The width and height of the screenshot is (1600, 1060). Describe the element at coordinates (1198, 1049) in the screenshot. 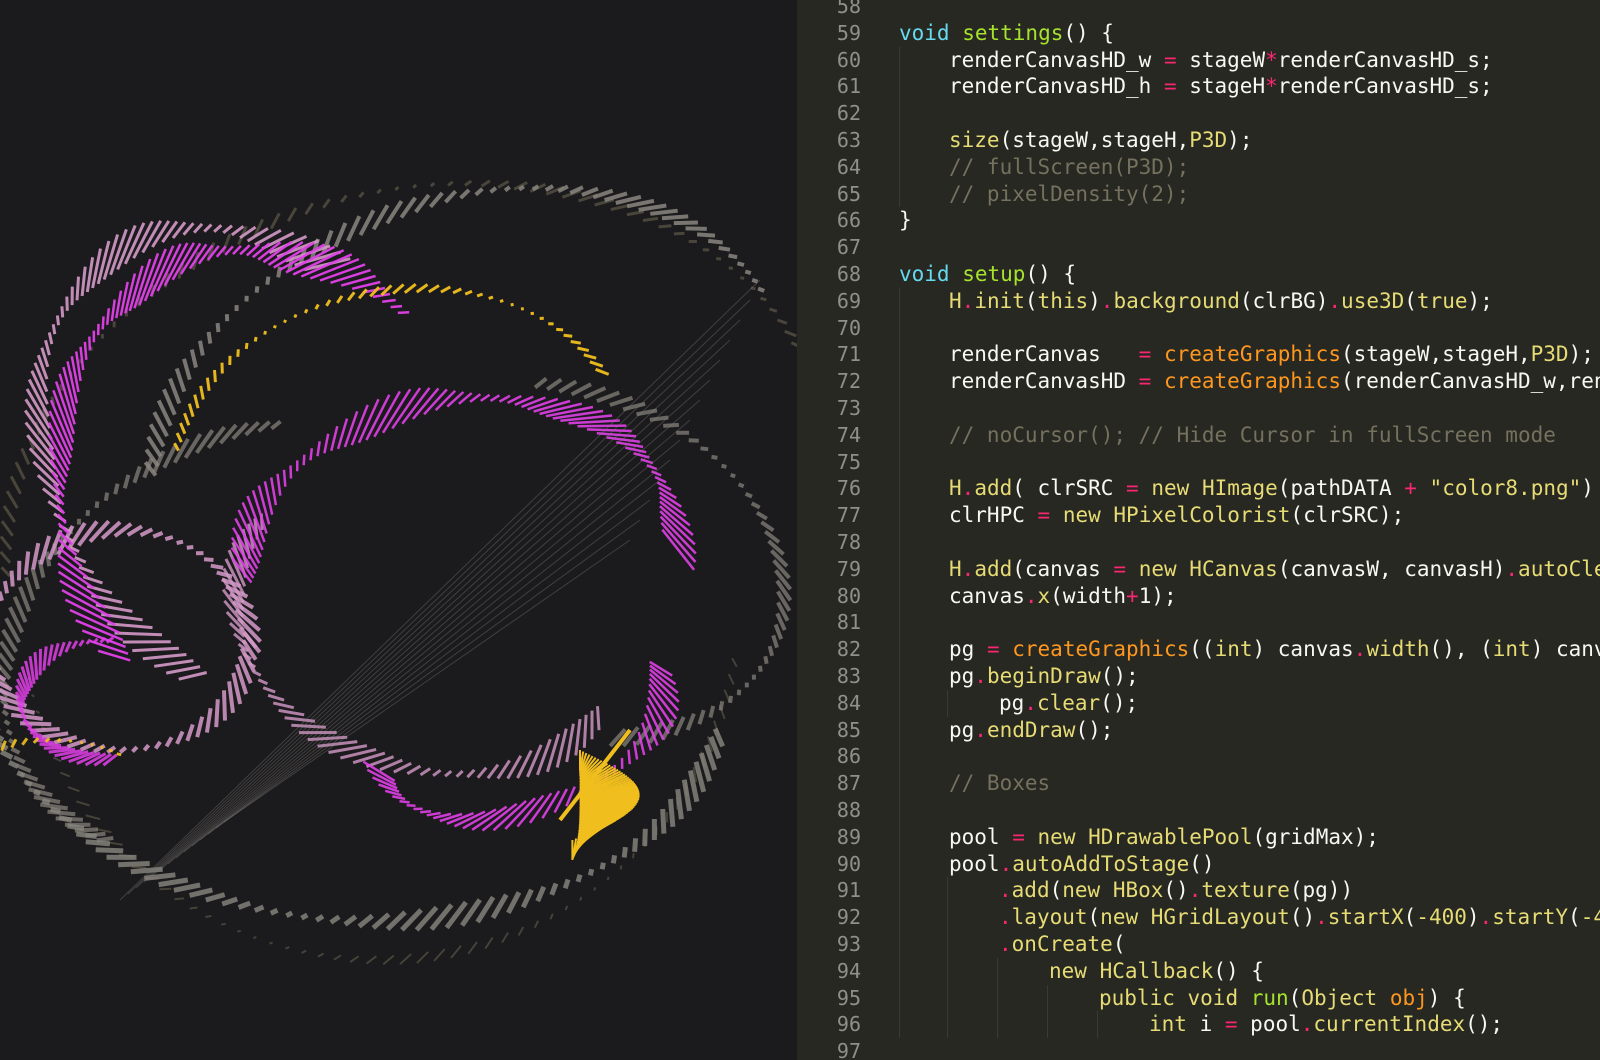

I see `code-line: 97` at that location.